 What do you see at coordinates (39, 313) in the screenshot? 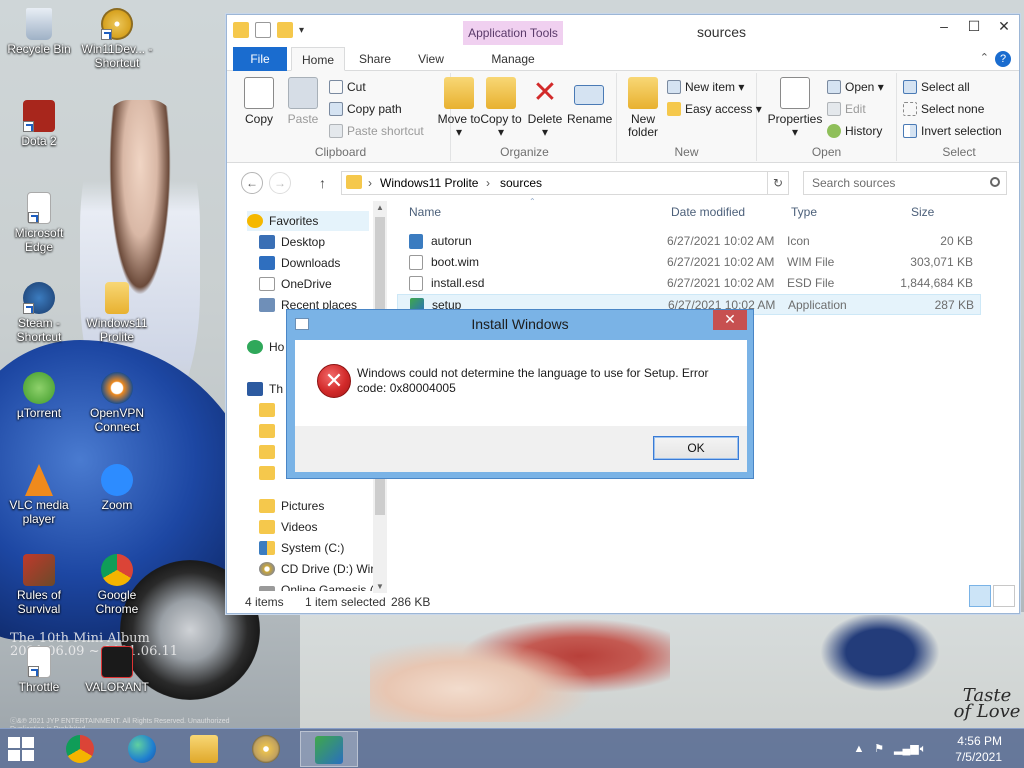
I see `desktop-icon-steam: Steam - Shortcut` at bounding box center [39, 313].